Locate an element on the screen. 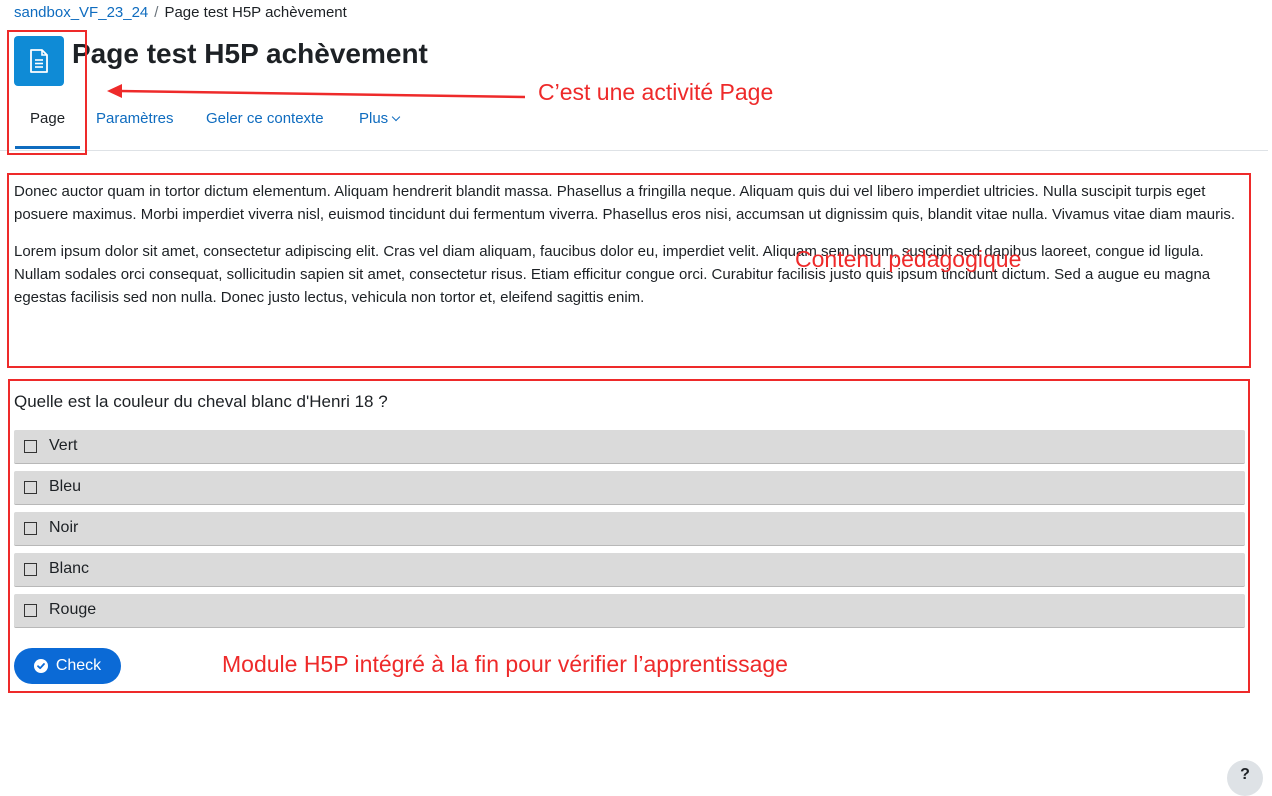 Image resolution: width=1272 pixels, height=796 pixels. annotation-box-activity is located at coordinates (47, 92).